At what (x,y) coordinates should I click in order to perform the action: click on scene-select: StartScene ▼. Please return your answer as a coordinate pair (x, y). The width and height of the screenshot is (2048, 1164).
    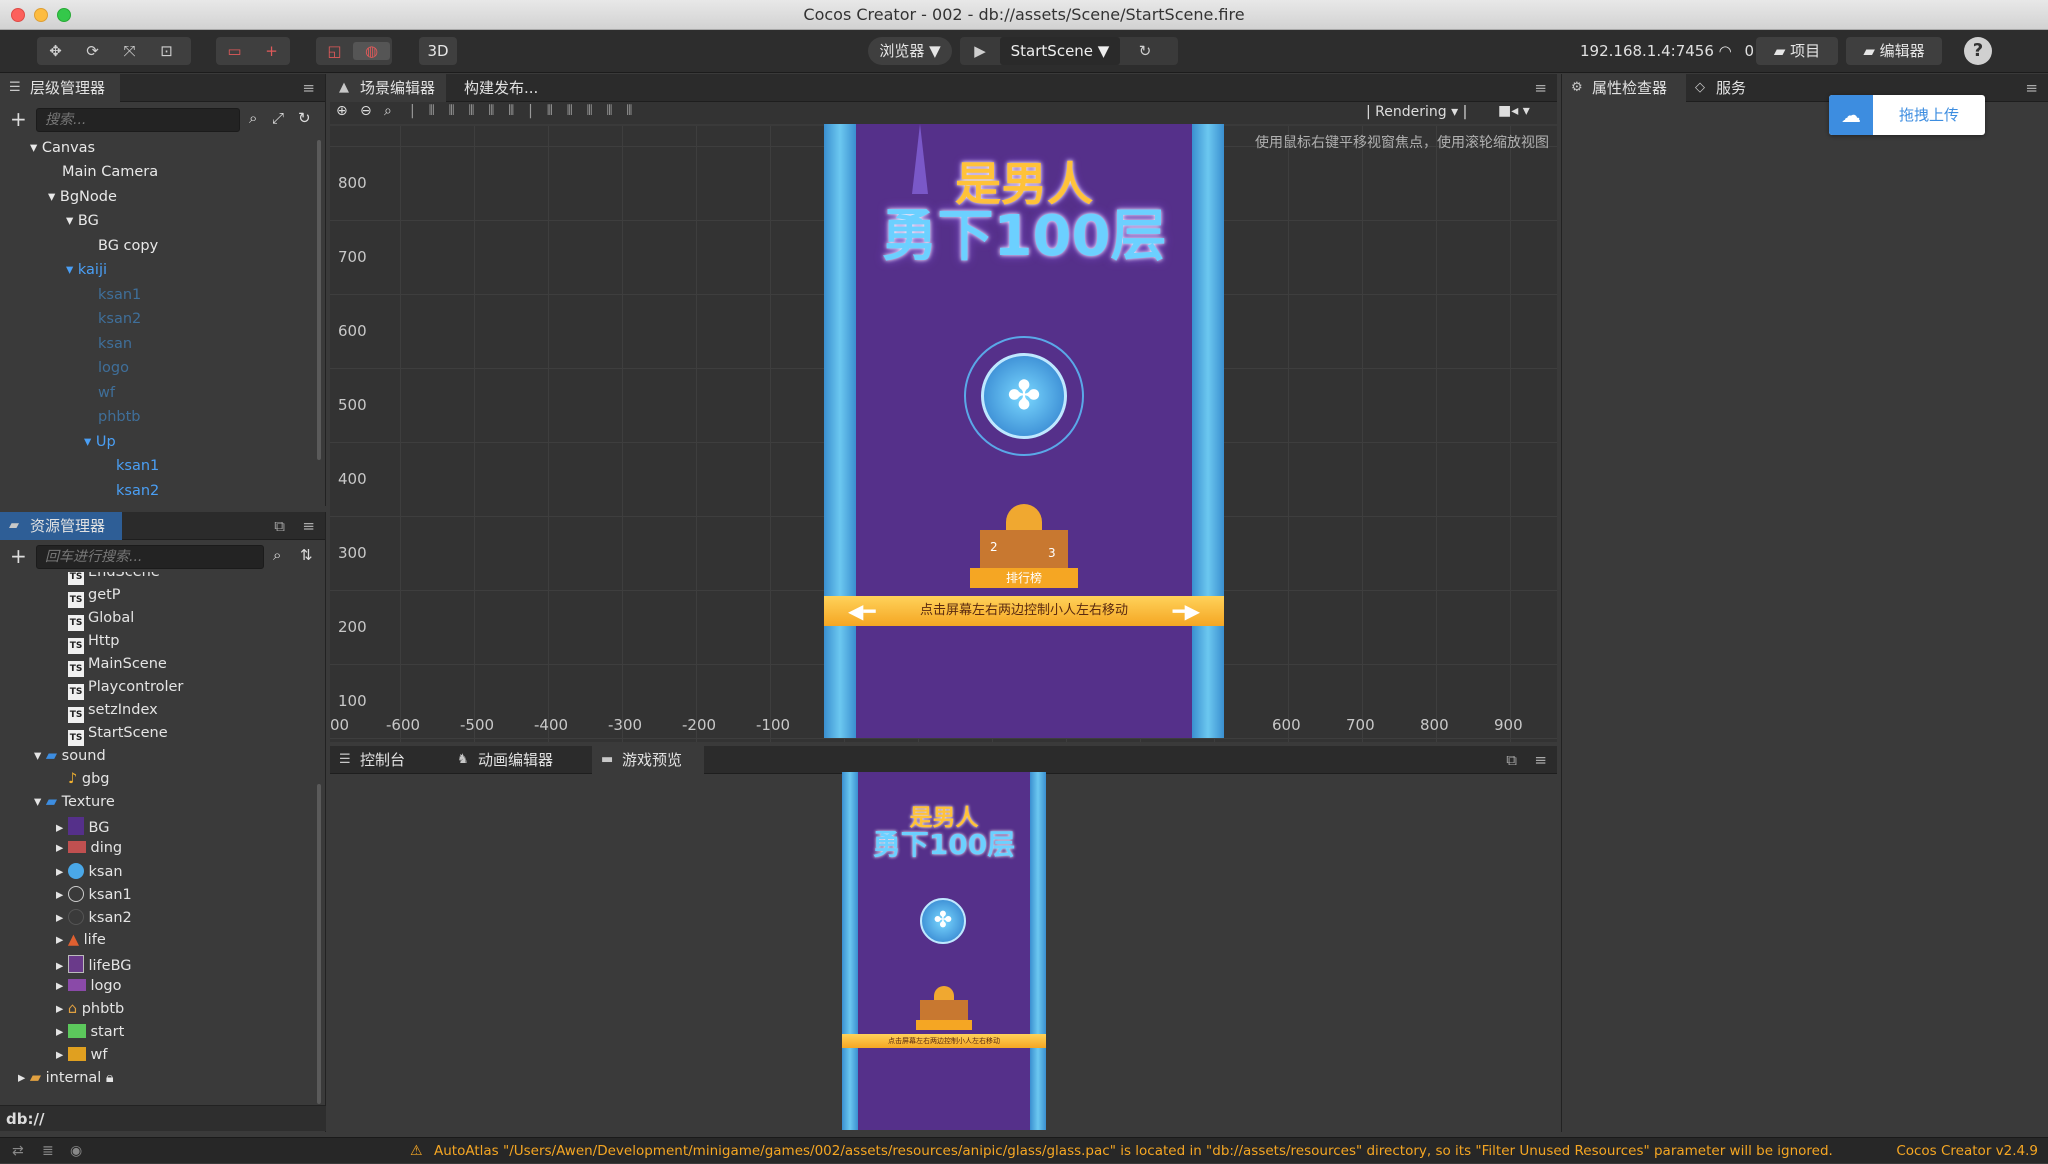
    Looking at the image, I should click on (1060, 51).